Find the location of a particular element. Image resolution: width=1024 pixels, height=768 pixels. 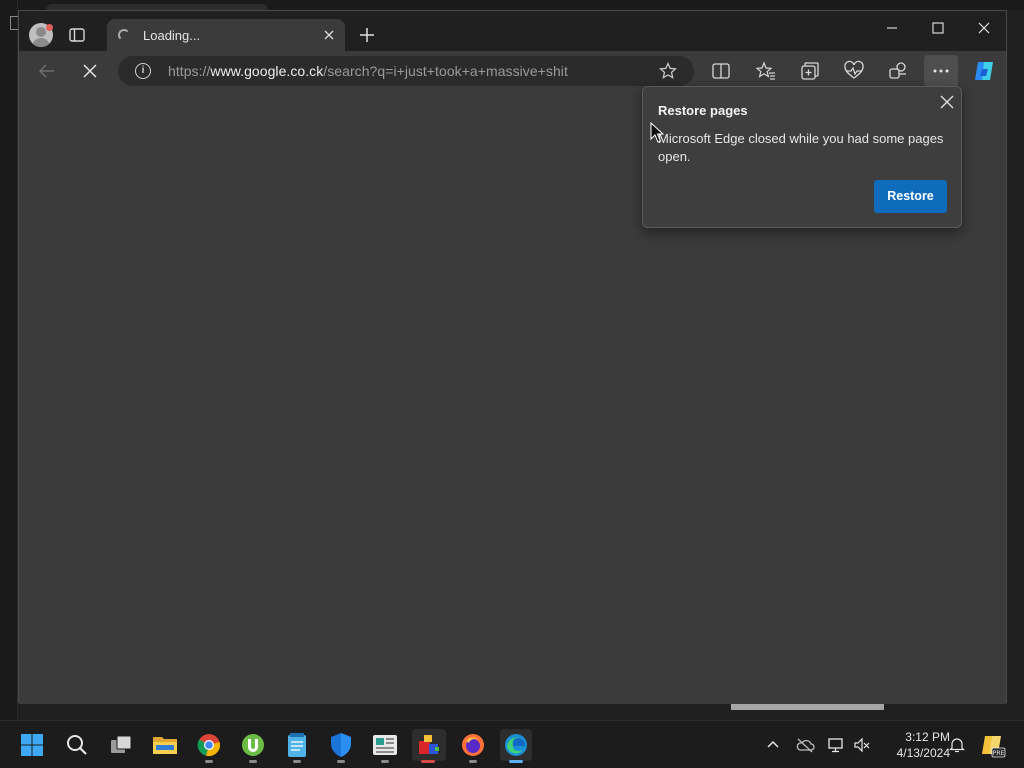

edge-button is located at coordinates (516, 746).